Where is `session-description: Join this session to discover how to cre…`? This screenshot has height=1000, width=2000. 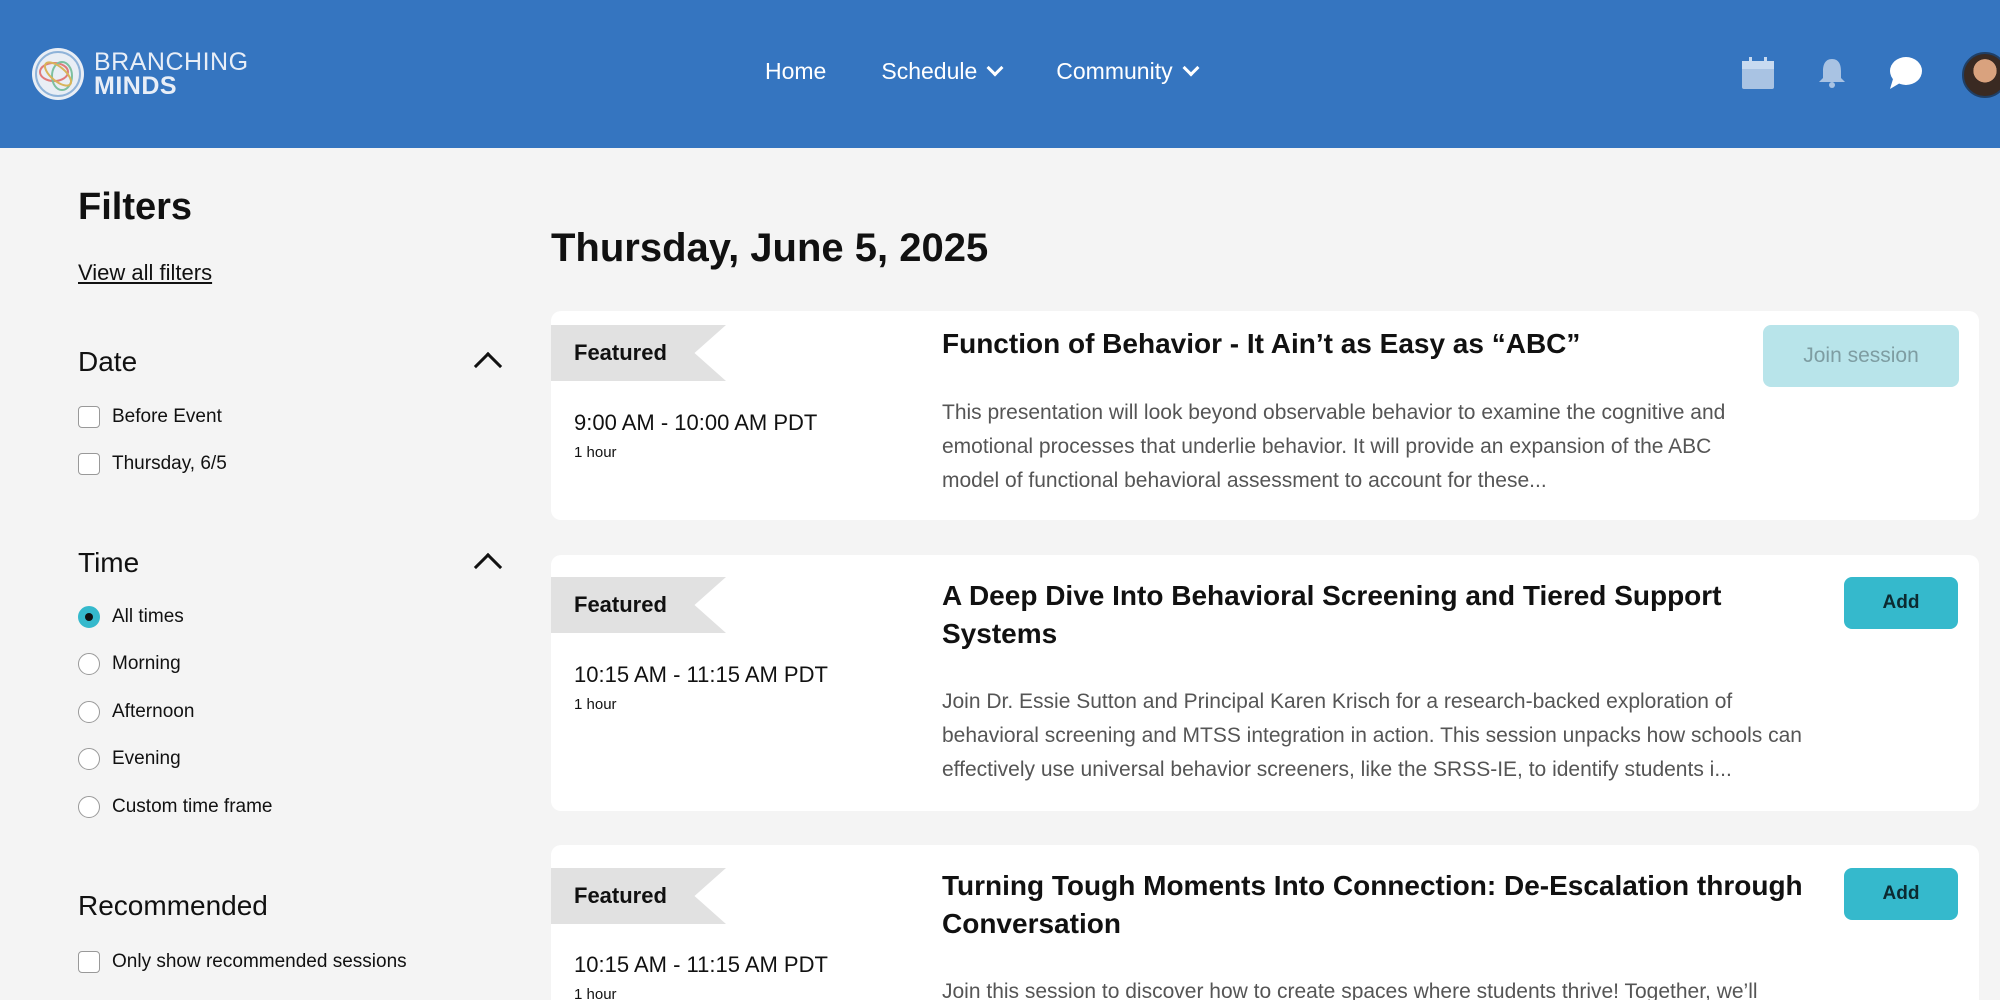
session-description: Join this session to discover how to cre… is located at coordinates (1350, 990).